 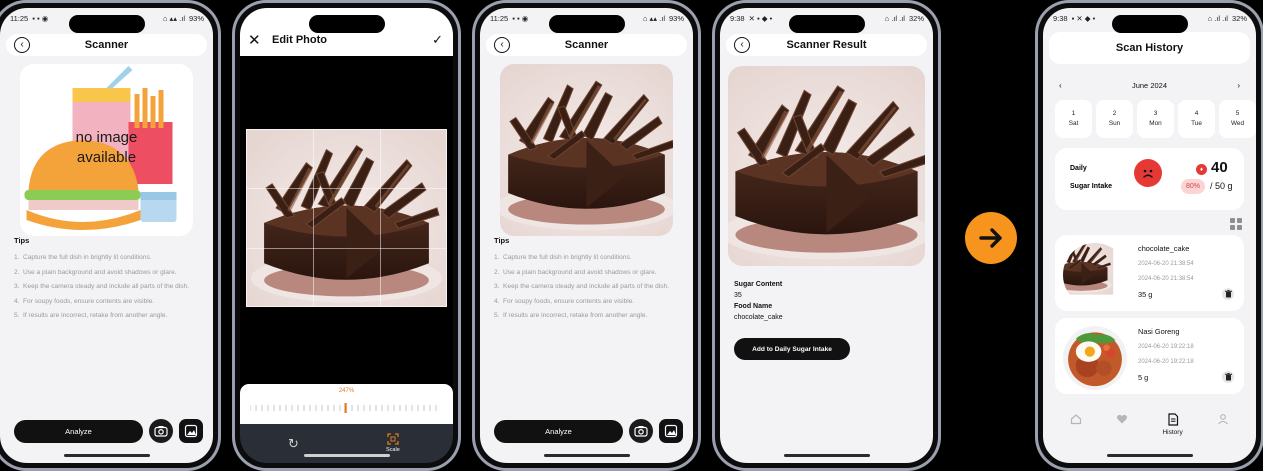 I want to click on header: Scan History, so click(x=1149, y=48).